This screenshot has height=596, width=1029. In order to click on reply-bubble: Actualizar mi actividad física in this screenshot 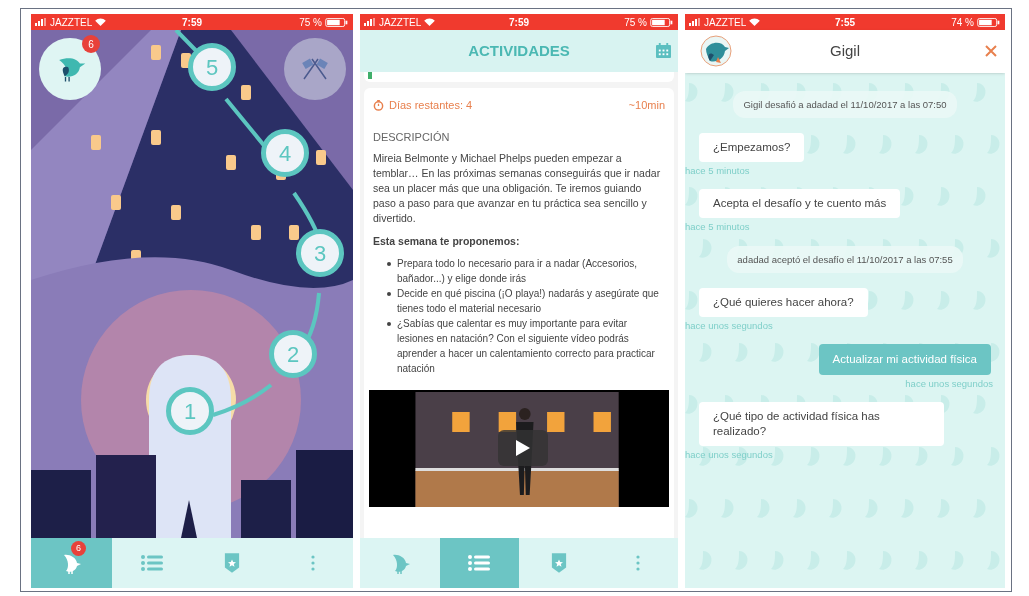, I will do `click(904, 359)`.